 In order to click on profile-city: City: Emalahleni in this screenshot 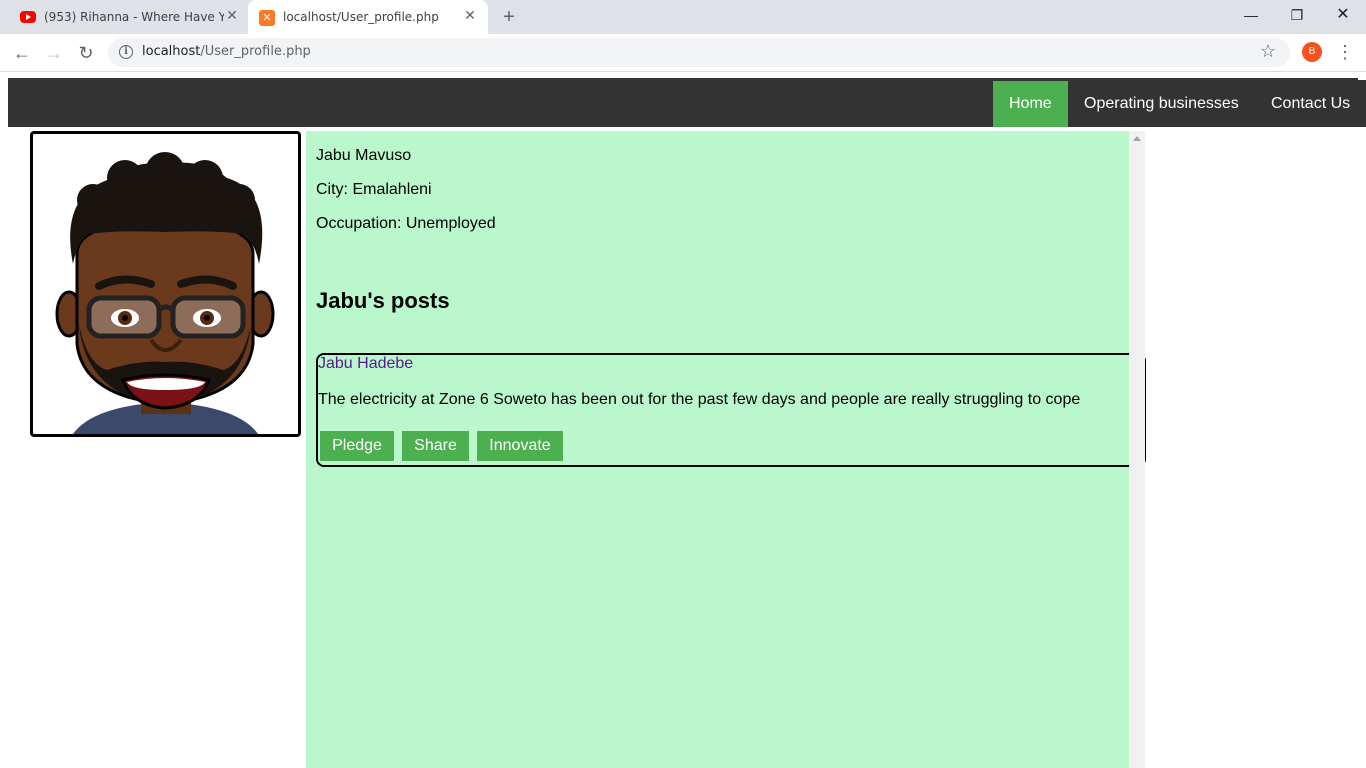, I will do `click(374, 189)`.